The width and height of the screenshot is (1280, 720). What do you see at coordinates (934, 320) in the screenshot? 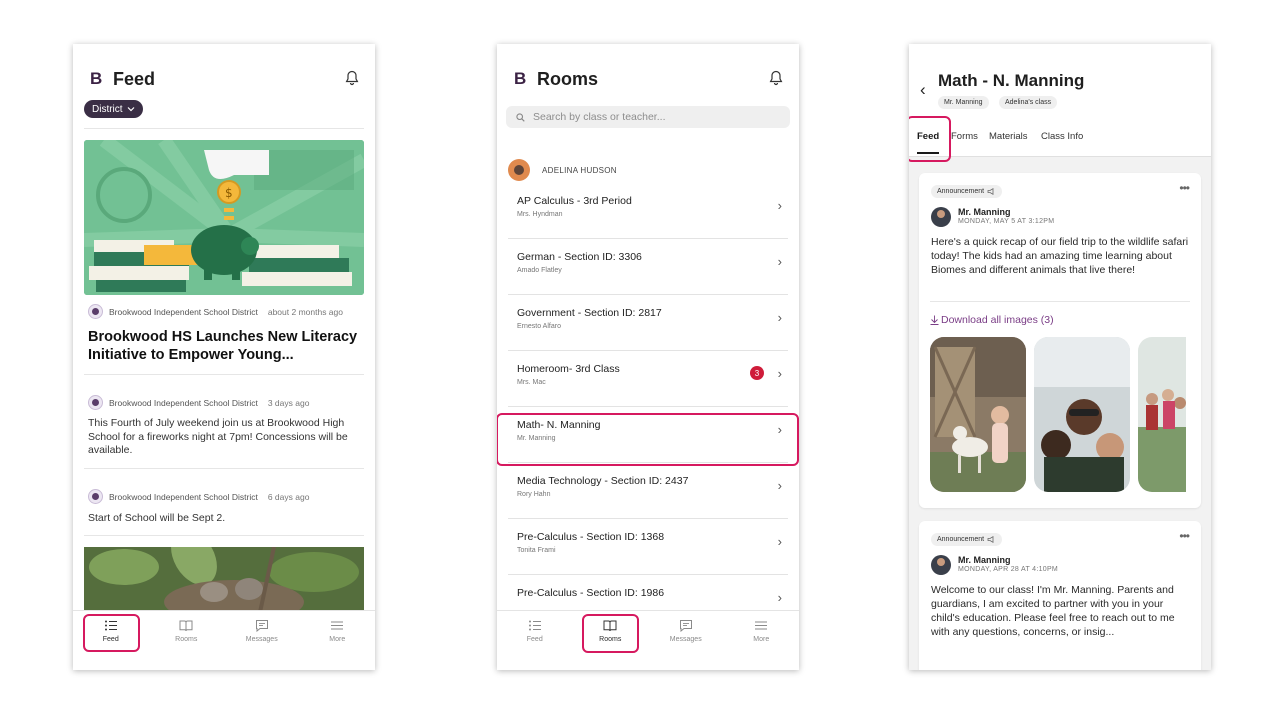
I see `download-icon` at bounding box center [934, 320].